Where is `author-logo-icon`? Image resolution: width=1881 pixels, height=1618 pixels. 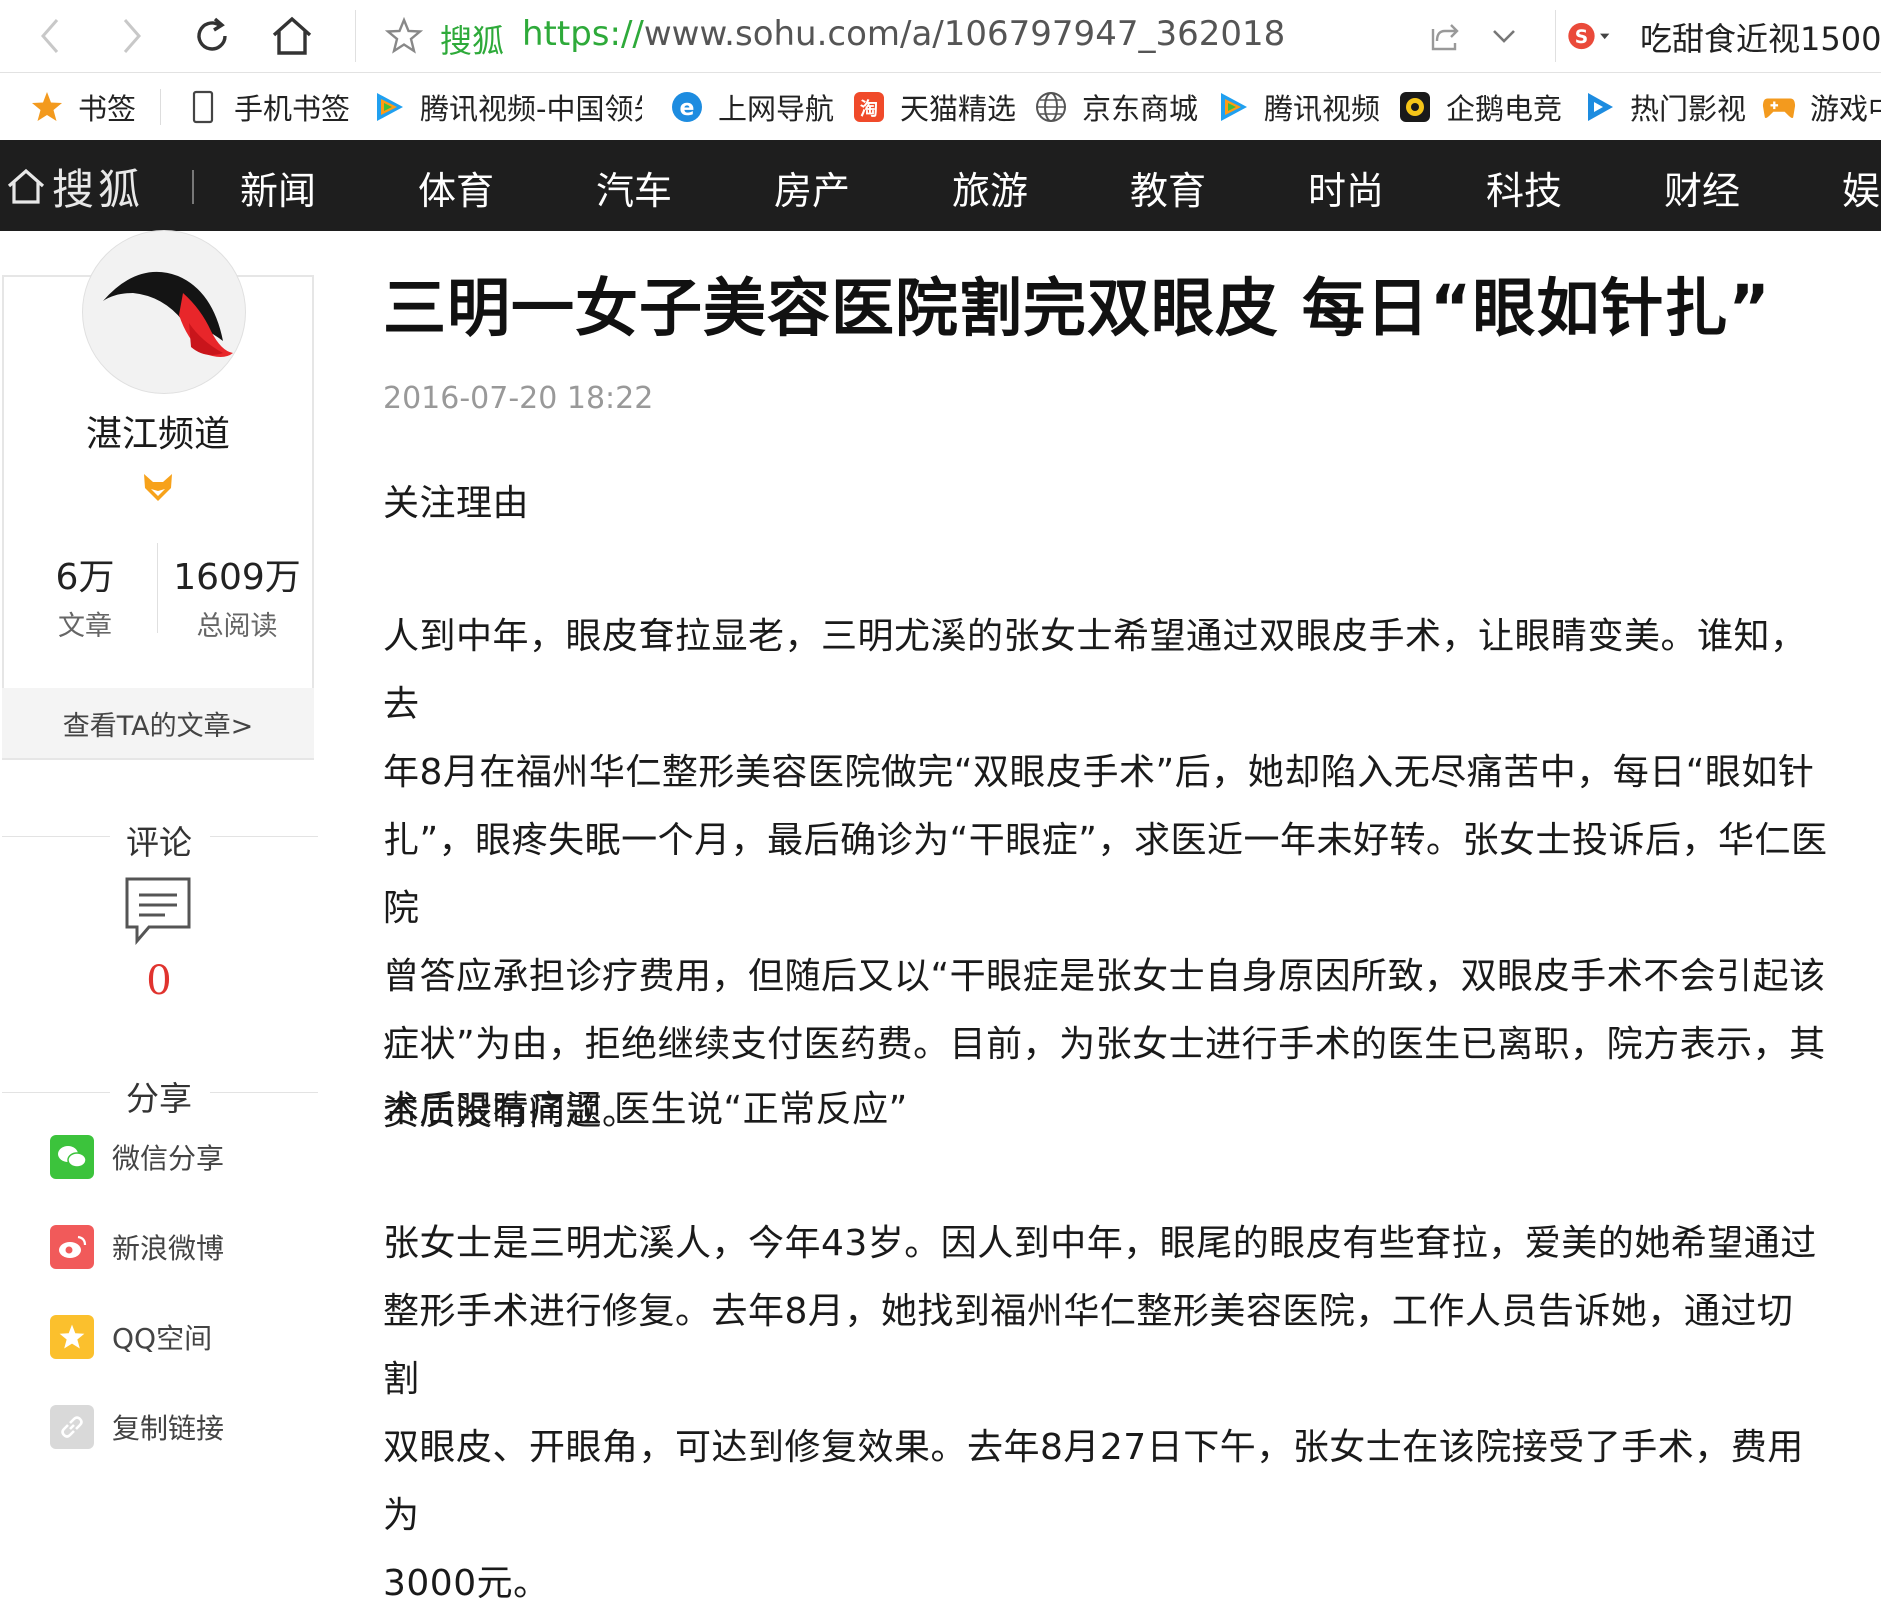 author-logo-icon is located at coordinates (168, 314).